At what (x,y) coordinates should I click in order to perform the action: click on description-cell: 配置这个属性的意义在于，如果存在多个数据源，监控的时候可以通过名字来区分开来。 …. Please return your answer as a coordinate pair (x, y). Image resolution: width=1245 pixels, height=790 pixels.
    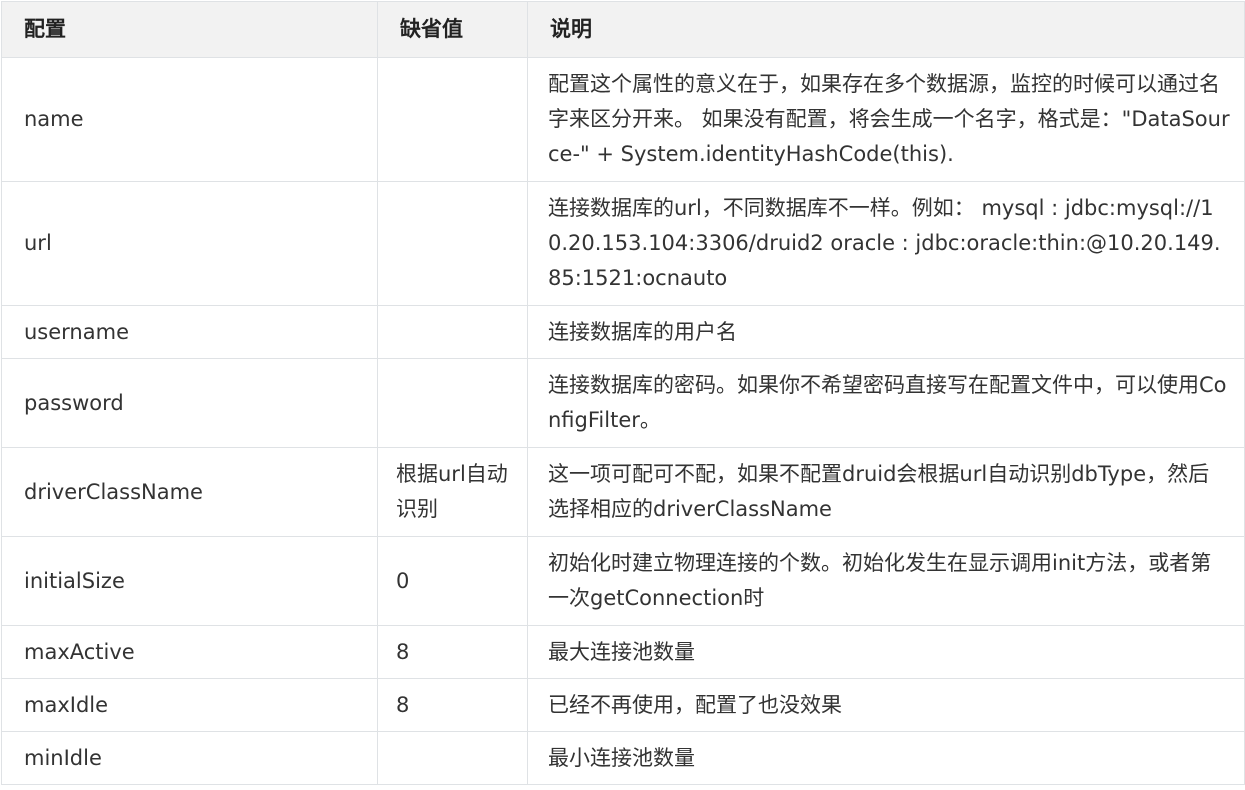
    Looking at the image, I should click on (886, 119).